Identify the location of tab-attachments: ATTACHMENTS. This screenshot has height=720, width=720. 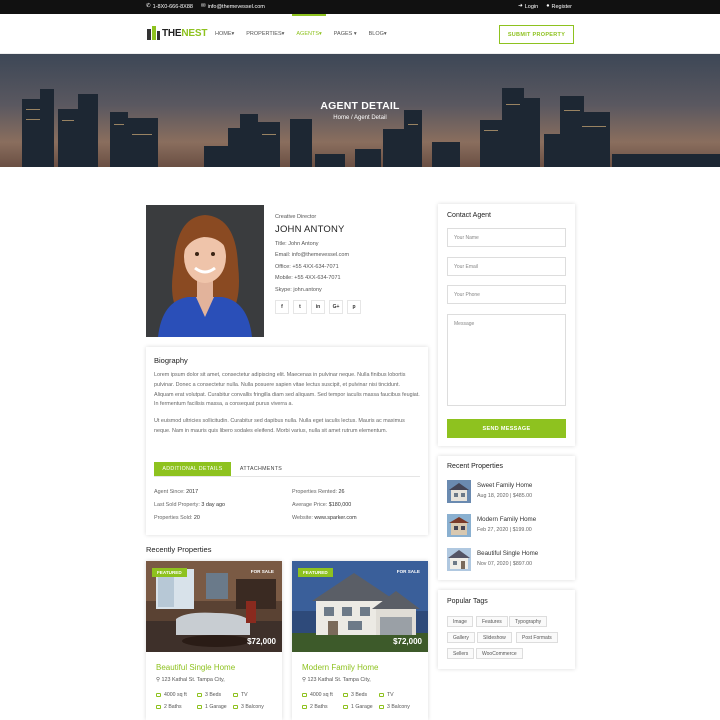
(261, 469).